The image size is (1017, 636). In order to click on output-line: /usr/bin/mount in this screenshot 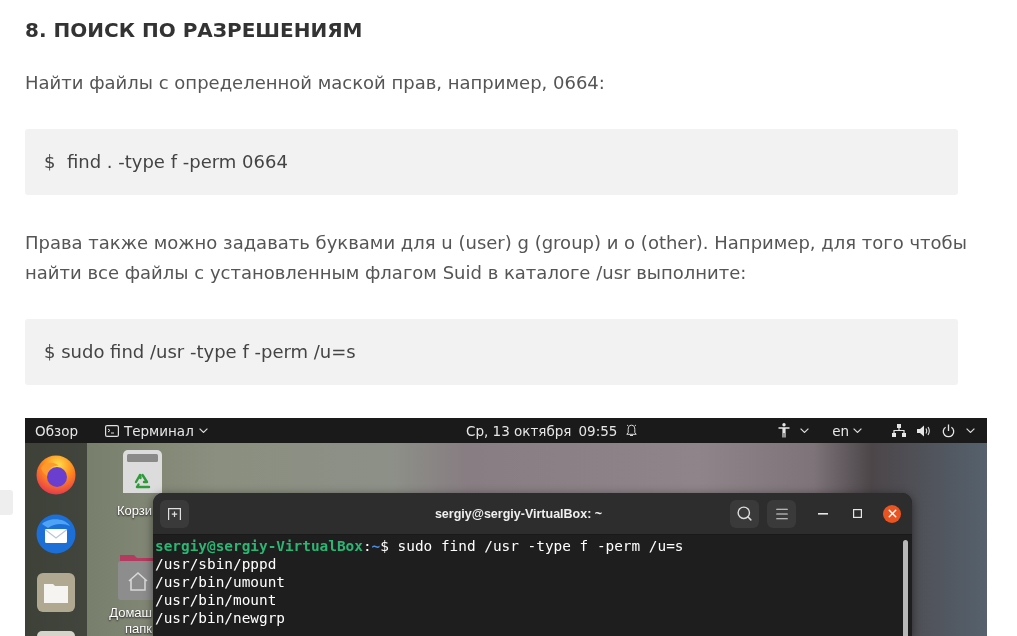, I will do `click(216, 600)`.